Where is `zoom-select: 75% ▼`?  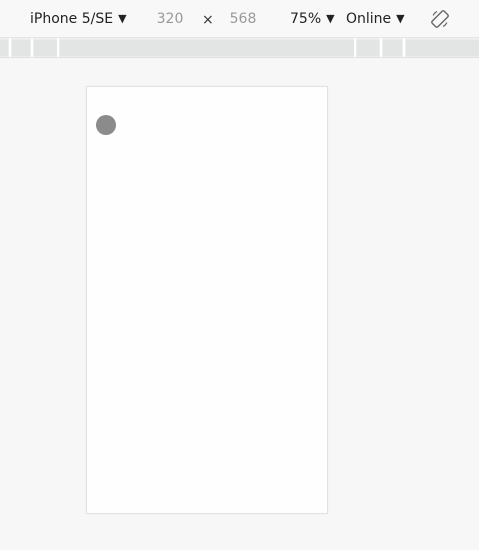 zoom-select: 75% ▼ is located at coordinates (312, 19).